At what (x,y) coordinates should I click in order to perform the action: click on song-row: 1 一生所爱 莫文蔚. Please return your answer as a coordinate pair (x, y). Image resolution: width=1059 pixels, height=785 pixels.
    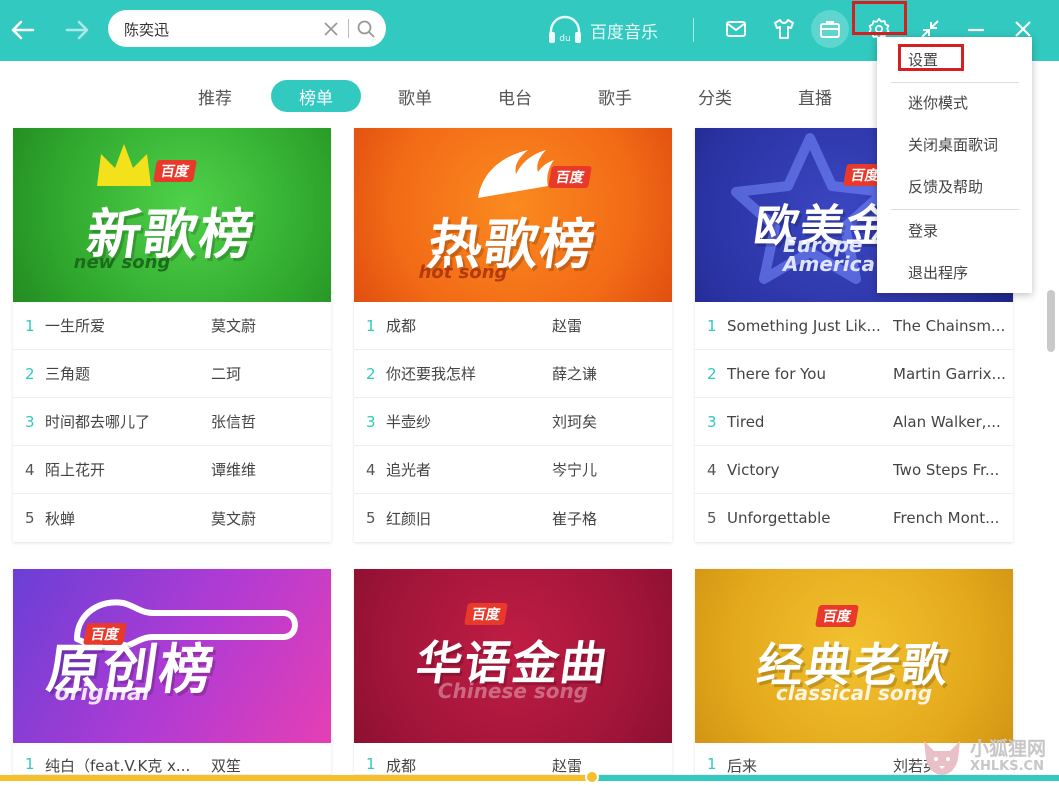
    Looking at the image, I should click on (172, 326).